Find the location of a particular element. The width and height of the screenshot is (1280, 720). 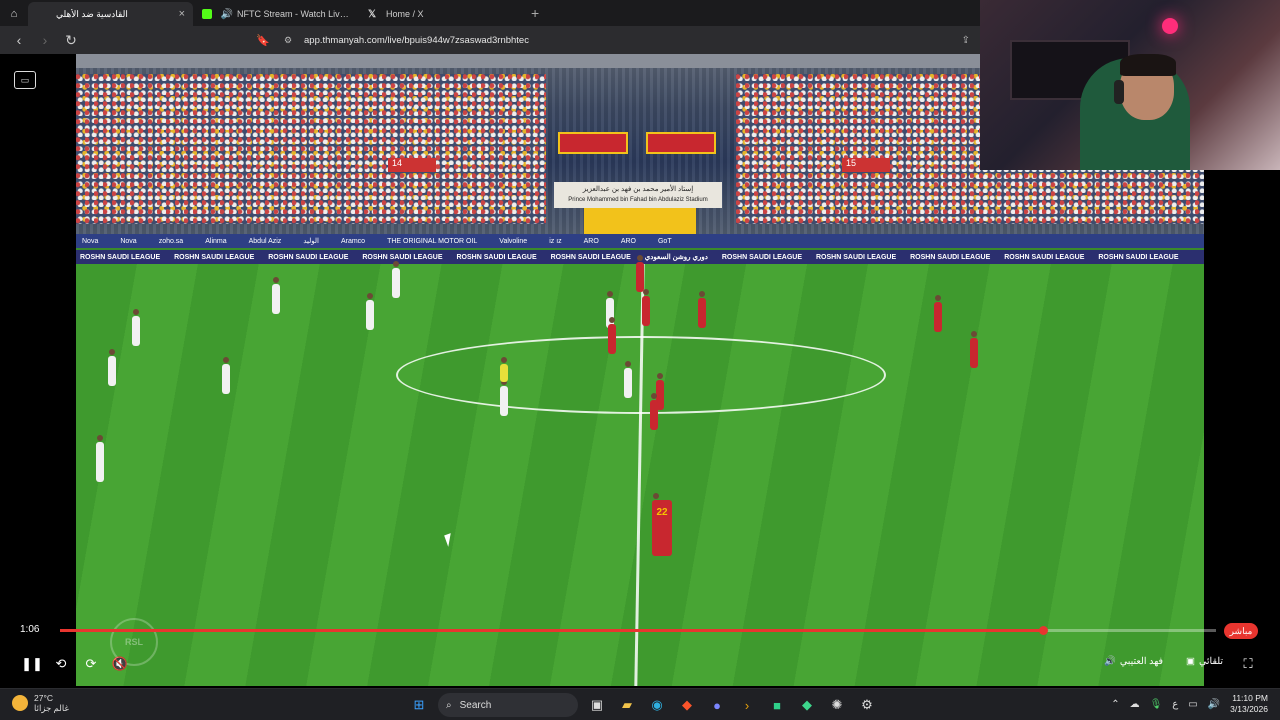

edge-icon: ◉ is located at coordinates (657, 705).